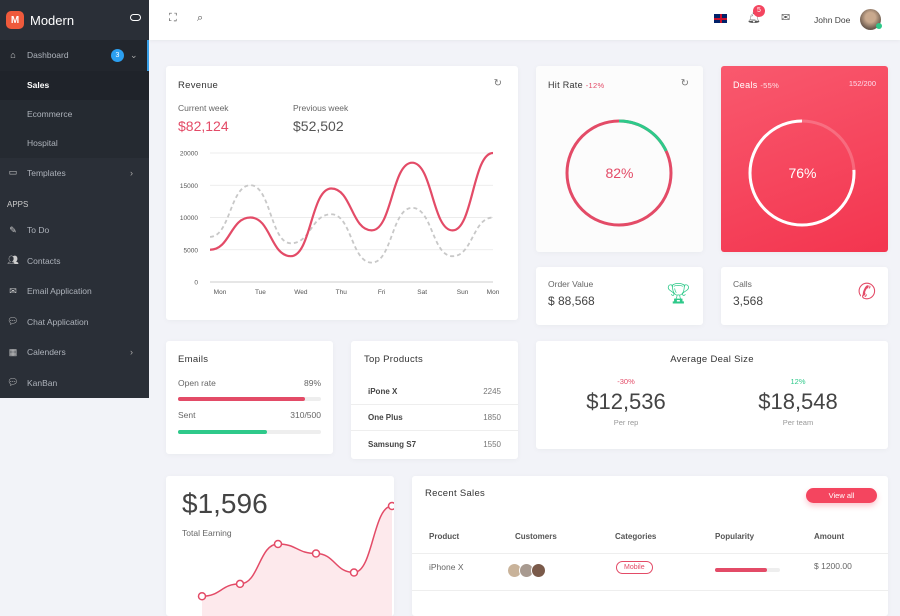  What do you see at coordinates (351, 224) in the screenshot?
I see `series-line` at bounding box center [351, 224].